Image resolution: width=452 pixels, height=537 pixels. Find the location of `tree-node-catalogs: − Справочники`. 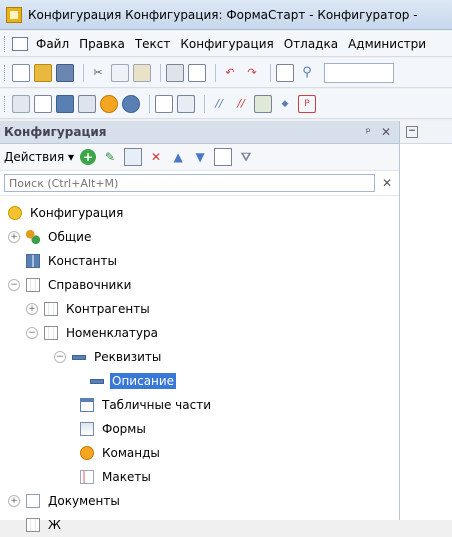

tree-node-catalogs: − Справочники is located at coordinates (200, 285).